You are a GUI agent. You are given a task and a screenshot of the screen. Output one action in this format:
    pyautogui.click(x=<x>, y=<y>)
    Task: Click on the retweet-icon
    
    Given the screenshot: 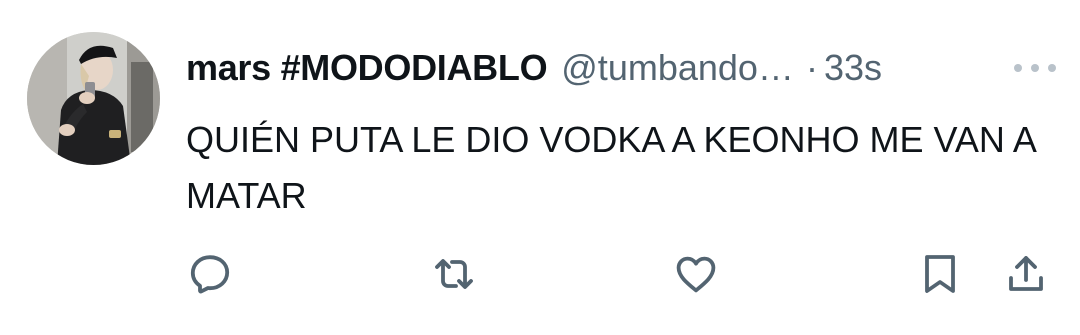 What is the action you would take?
    pyautogui.click(x=454, y=274)
    